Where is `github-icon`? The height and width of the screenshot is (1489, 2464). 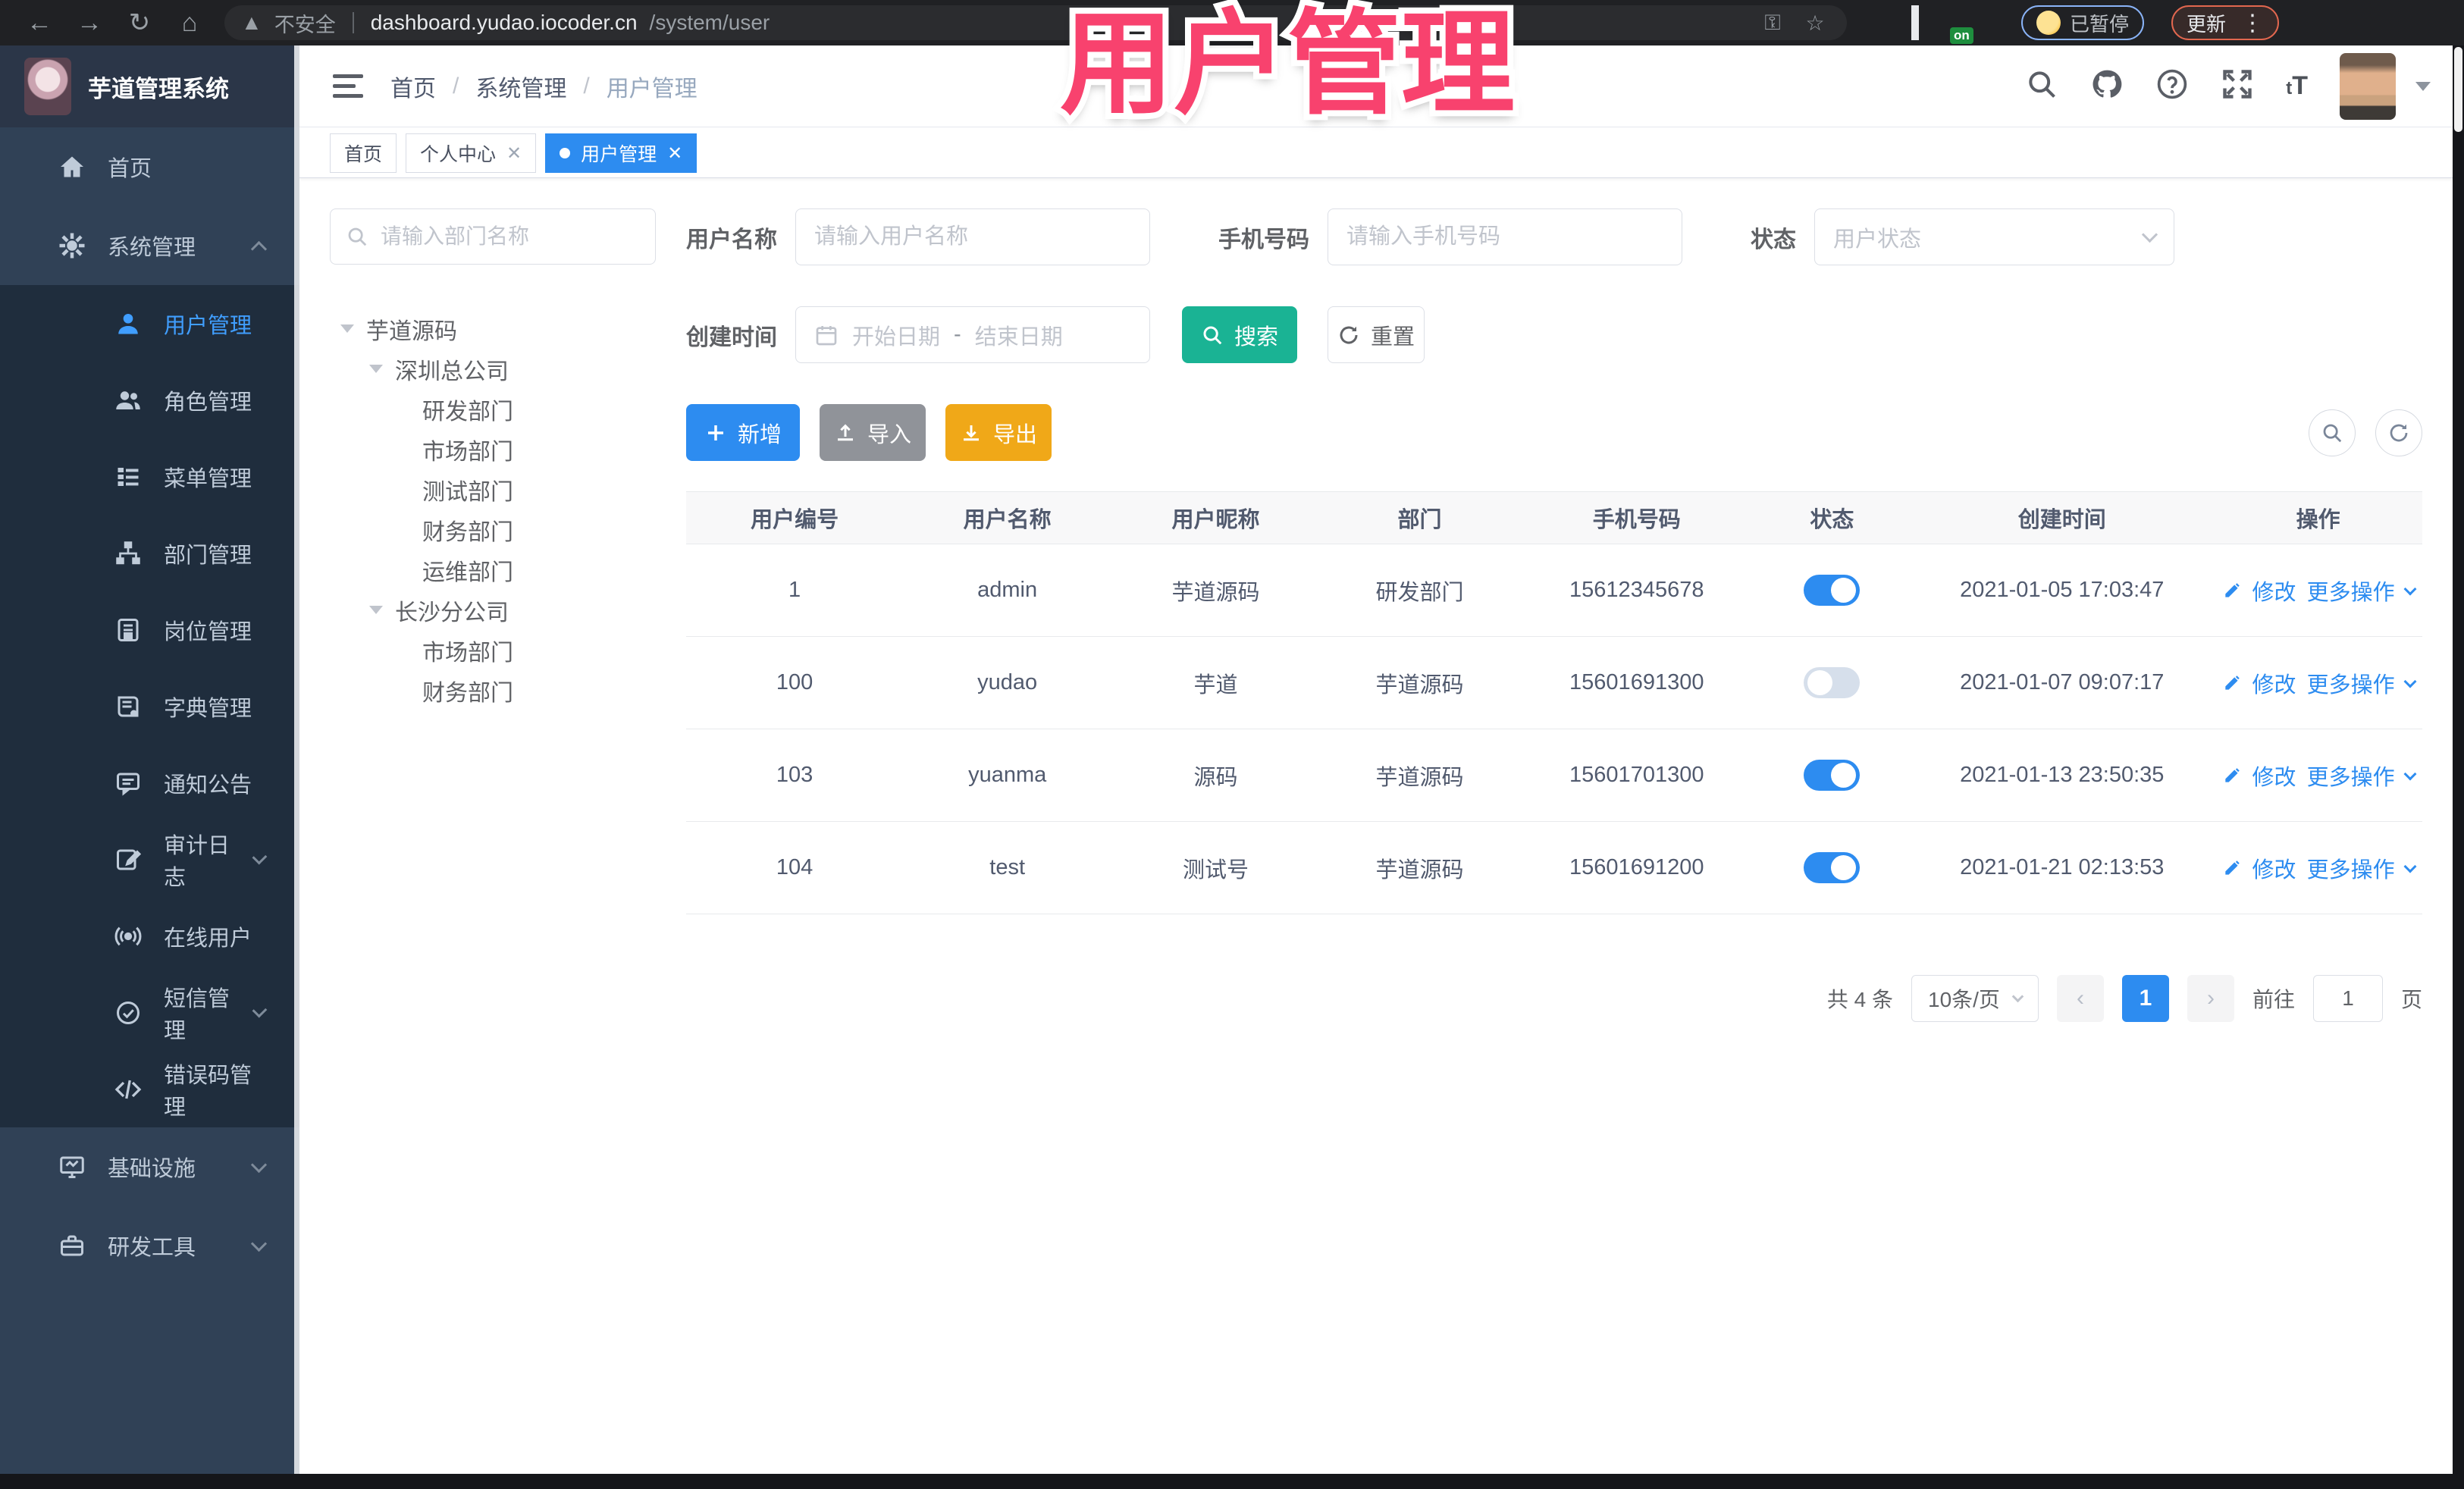
github-icon is located at coordinates (2107, 86).